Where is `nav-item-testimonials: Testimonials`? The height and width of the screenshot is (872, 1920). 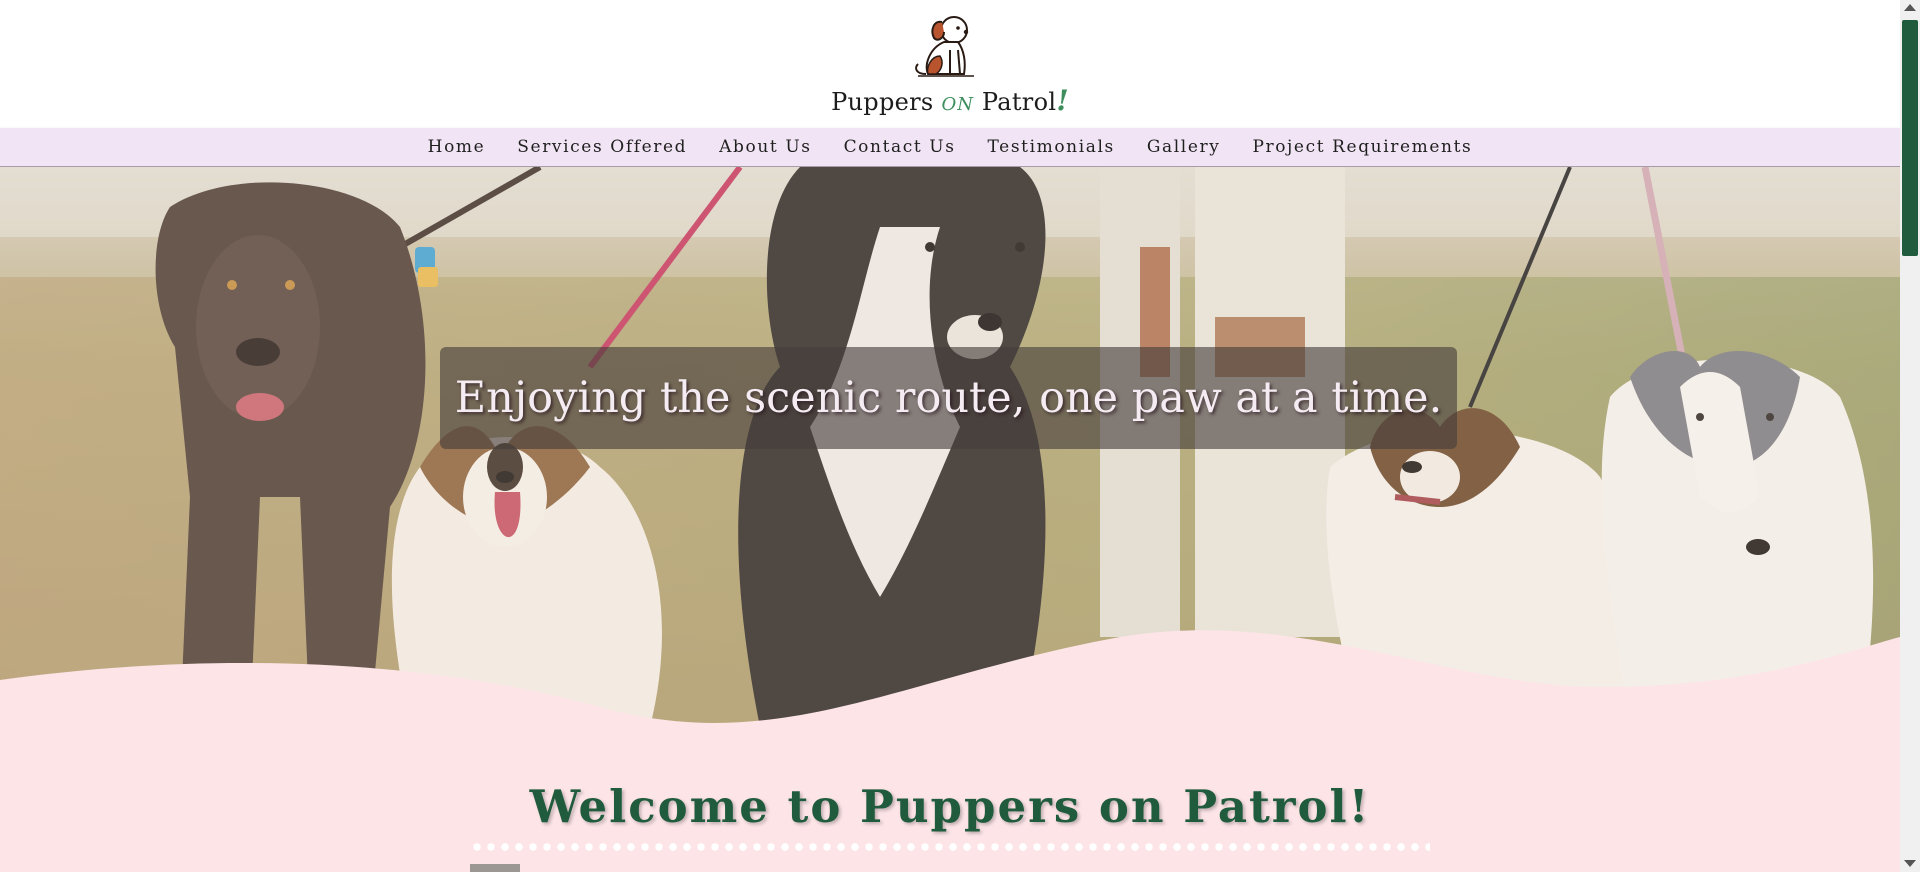 nav-item-testimonials: Testimonials is located at coordinates (1051, 147).